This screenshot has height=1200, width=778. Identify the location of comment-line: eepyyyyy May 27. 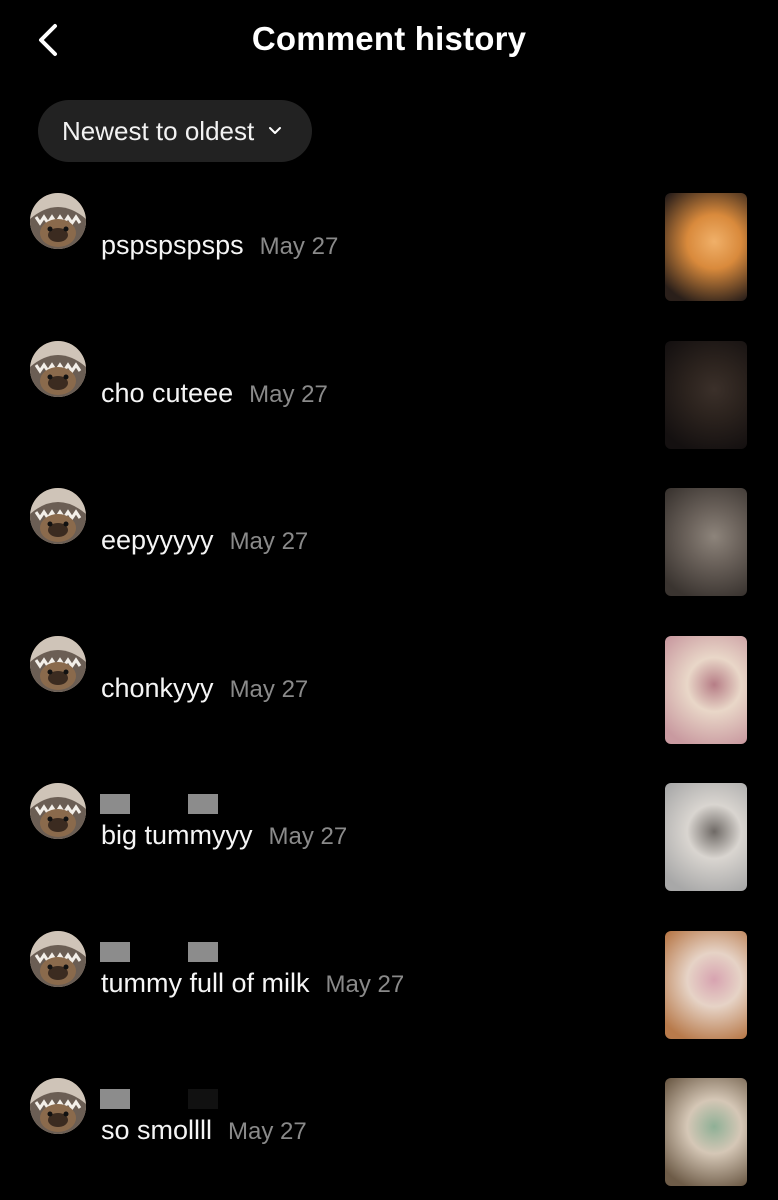
(204, 540).